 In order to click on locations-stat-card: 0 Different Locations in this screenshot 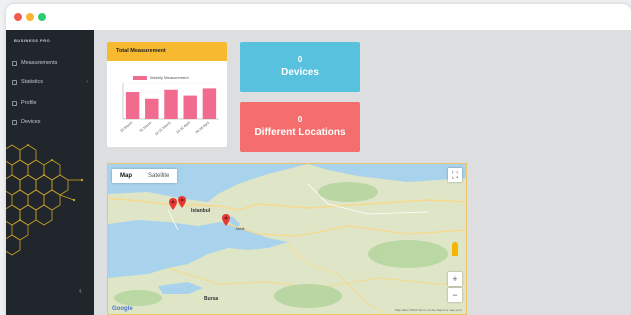, I will do `click(300, 127)`.